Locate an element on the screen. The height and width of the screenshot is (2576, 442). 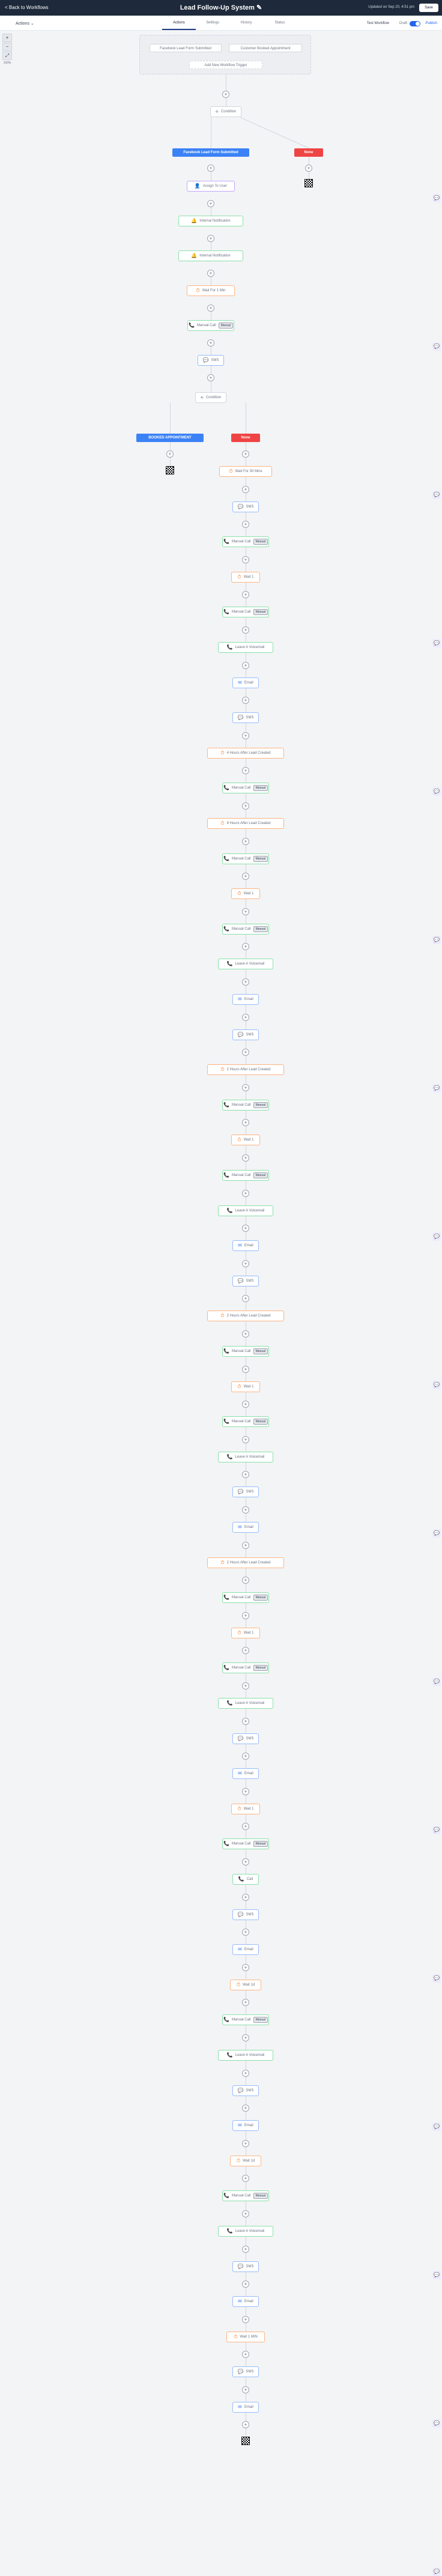
workflow-step: ⏱ Wait 1d is located at coordinates (245, 2160).